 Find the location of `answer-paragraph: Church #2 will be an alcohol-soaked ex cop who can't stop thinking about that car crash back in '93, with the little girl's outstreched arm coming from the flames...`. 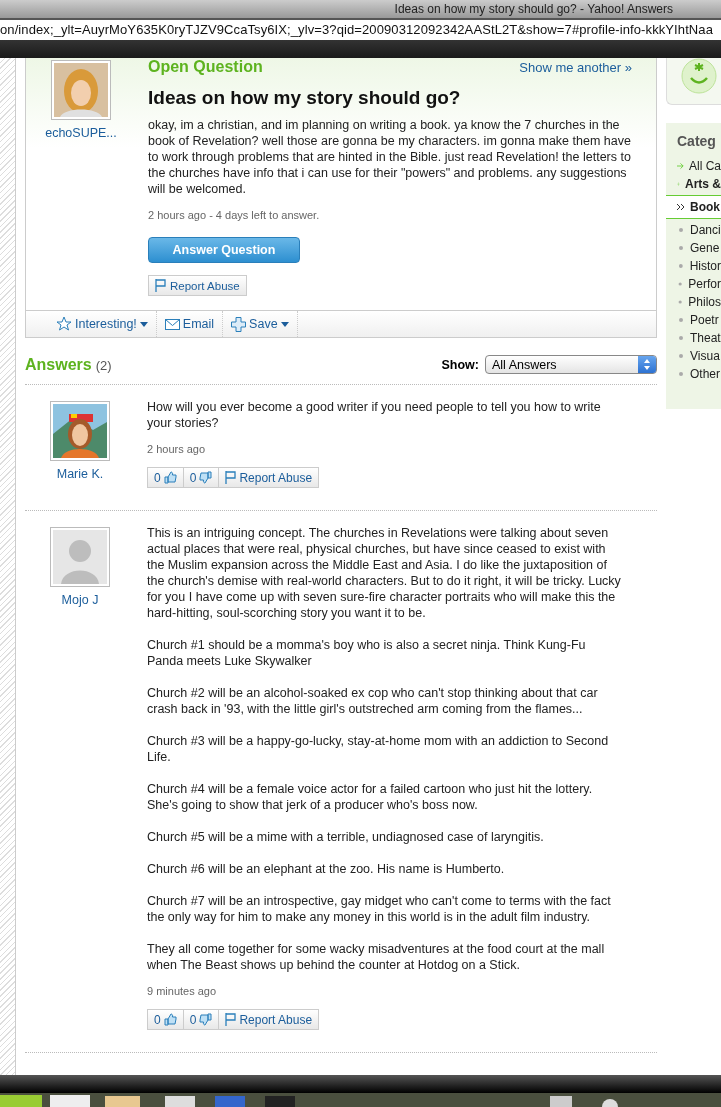

answer-paragraph: Church #2 will be an alcohol-soaked ex cop who can't stop thinking about that car crash back in '93, with the little girl's outstreched arm coming from the flames... is located at coordinates (373, 701).